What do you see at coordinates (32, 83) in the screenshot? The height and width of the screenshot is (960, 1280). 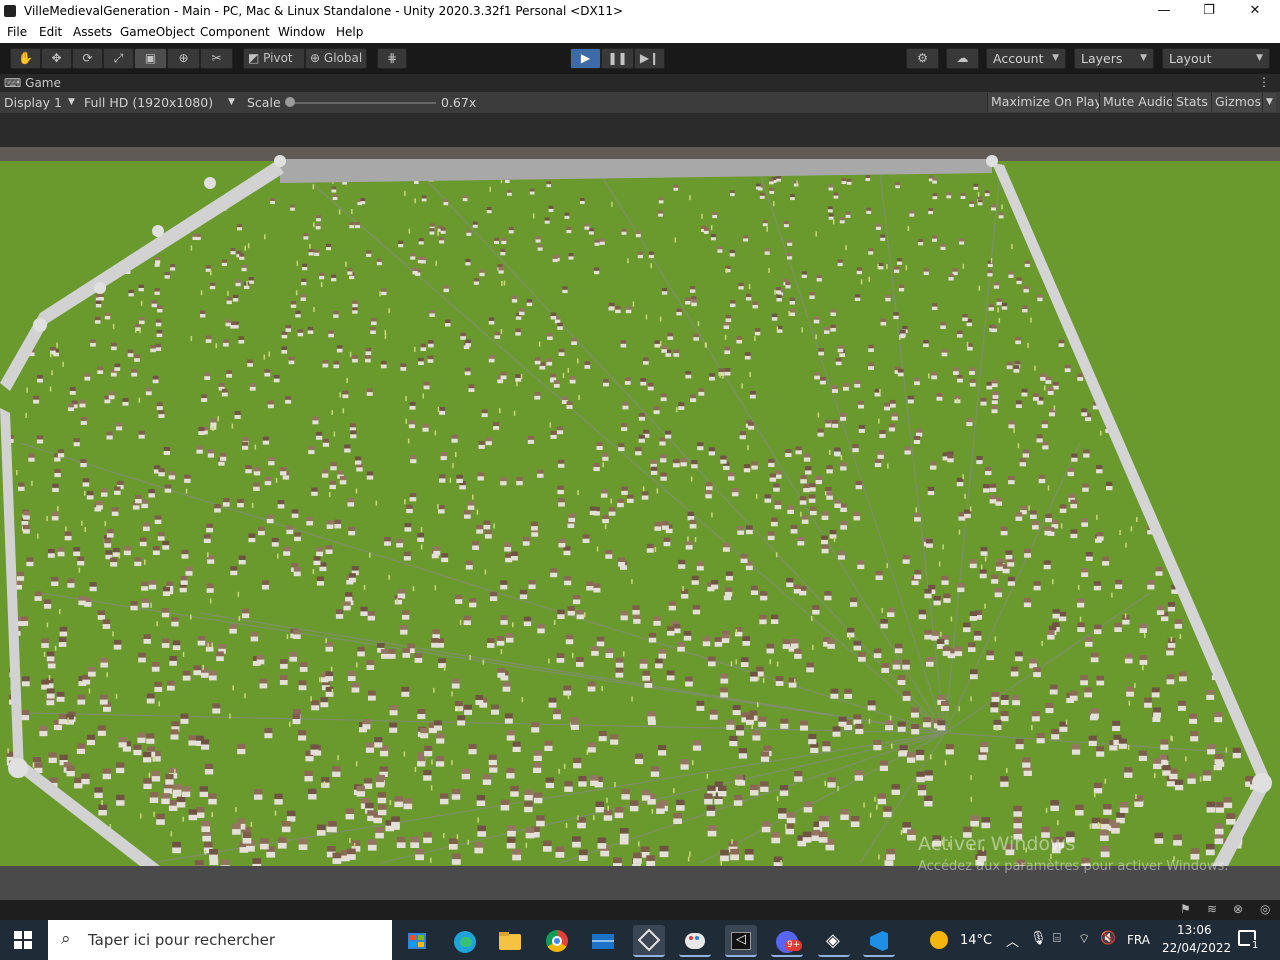 I see `tab-game: ⌨ Game` at bounding box center [32, 83].